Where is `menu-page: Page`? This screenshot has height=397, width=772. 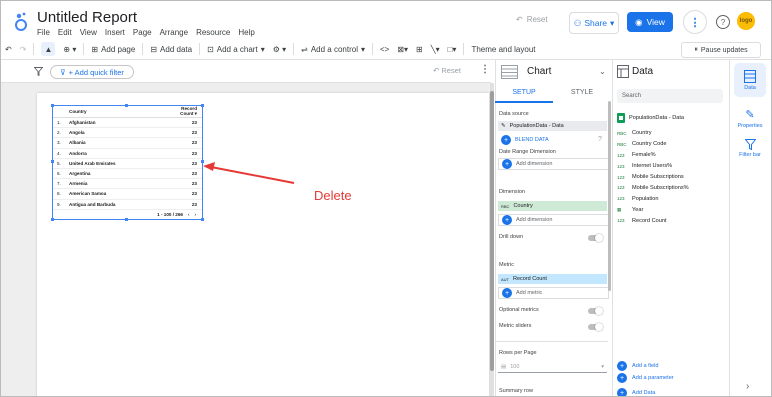
menu-page: Page is located at coordinates (142, 32).